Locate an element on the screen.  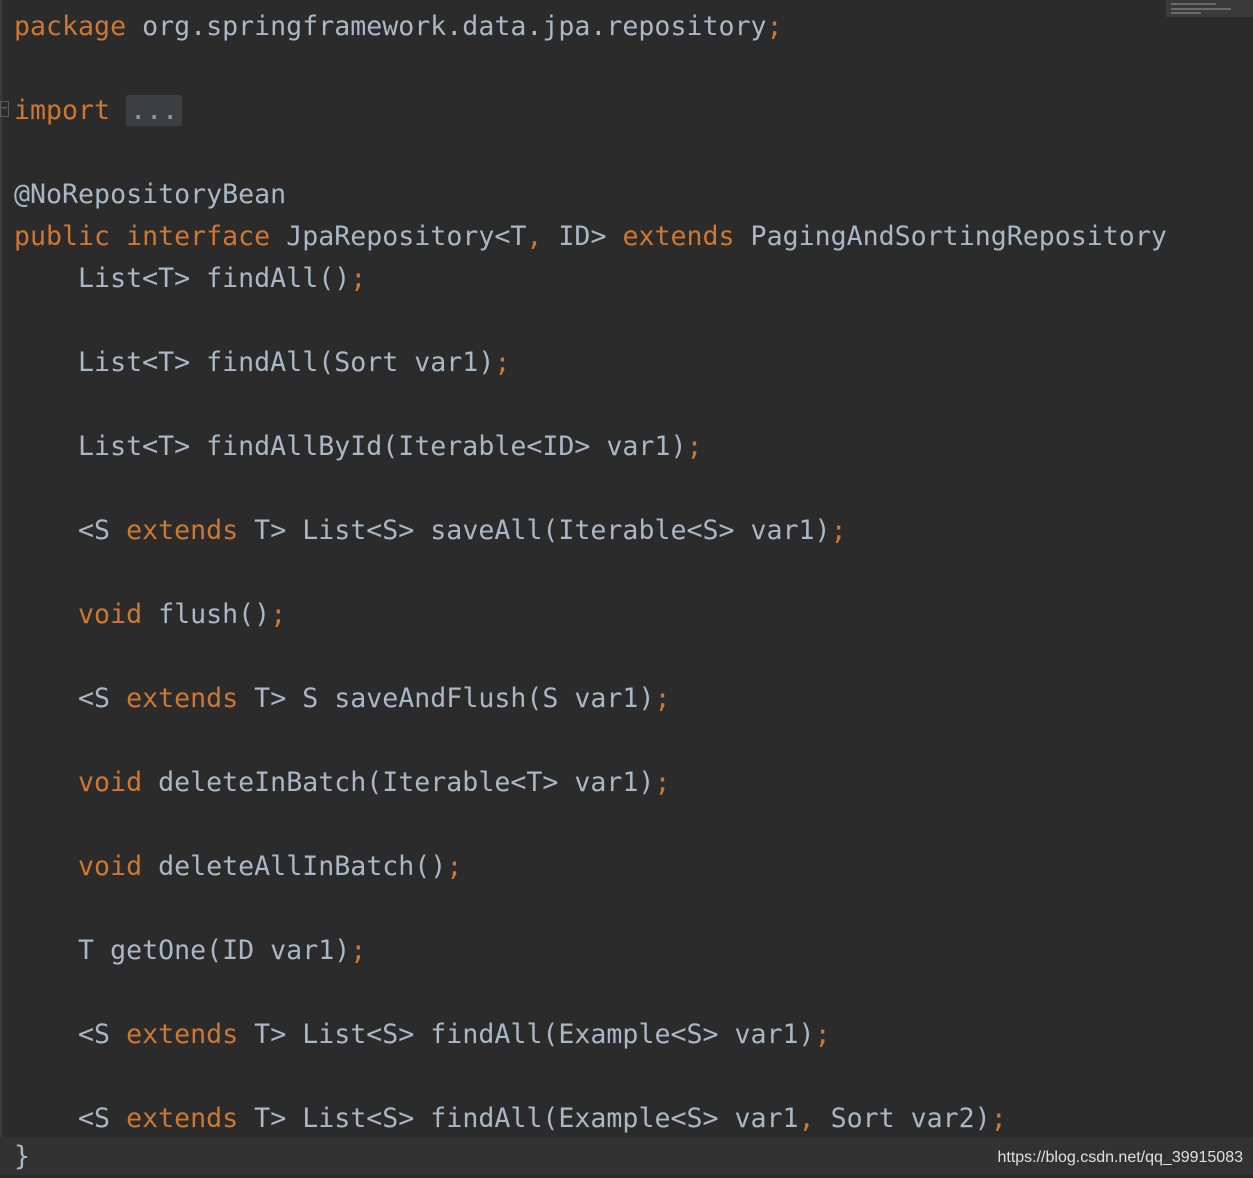
type-param-id: ID> is located at coordinates (582, 236).